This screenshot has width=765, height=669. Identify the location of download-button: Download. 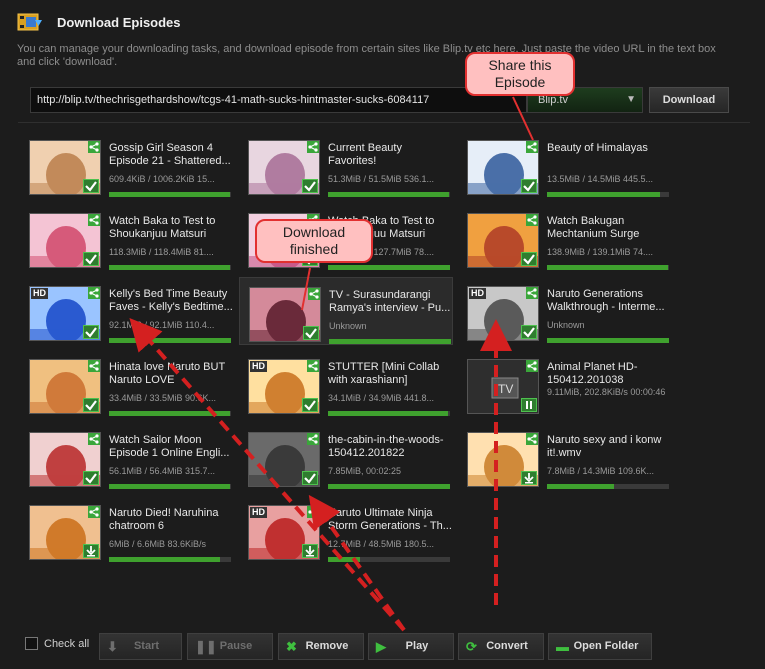
(689, 100).